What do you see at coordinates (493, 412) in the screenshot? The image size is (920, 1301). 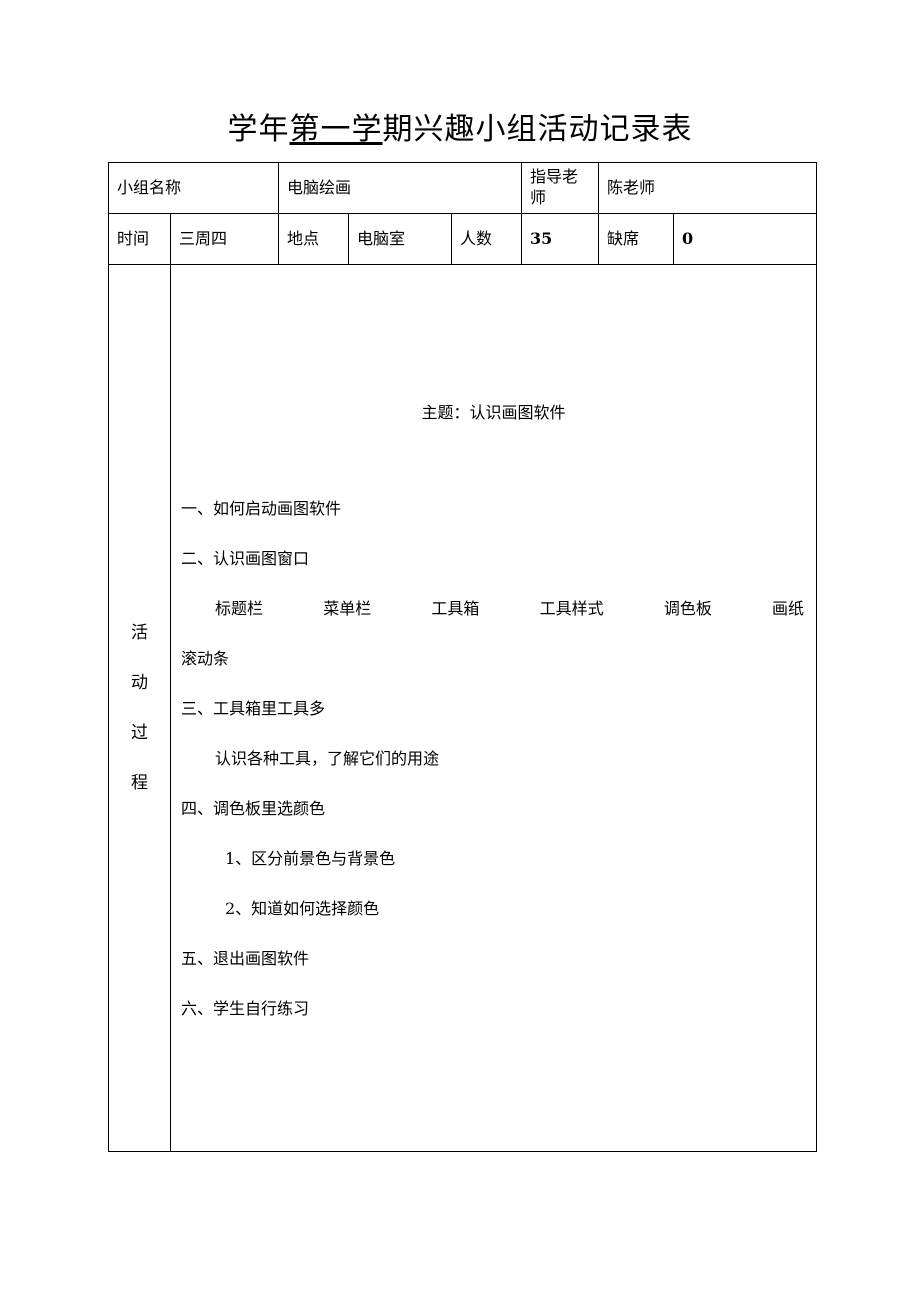 I see `subject-line: 主题：认识画图软件` at bounding box center [493, 412].